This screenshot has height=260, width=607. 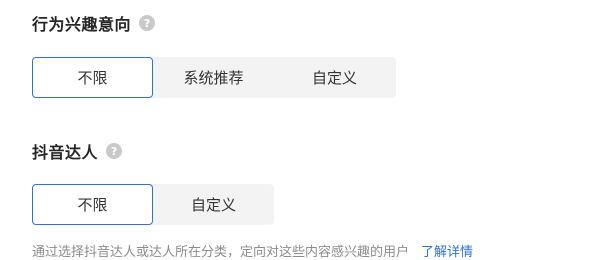 I want to click on behavior-interest-header: 行为兴趣意向 ?, so click(x=94, y=23).